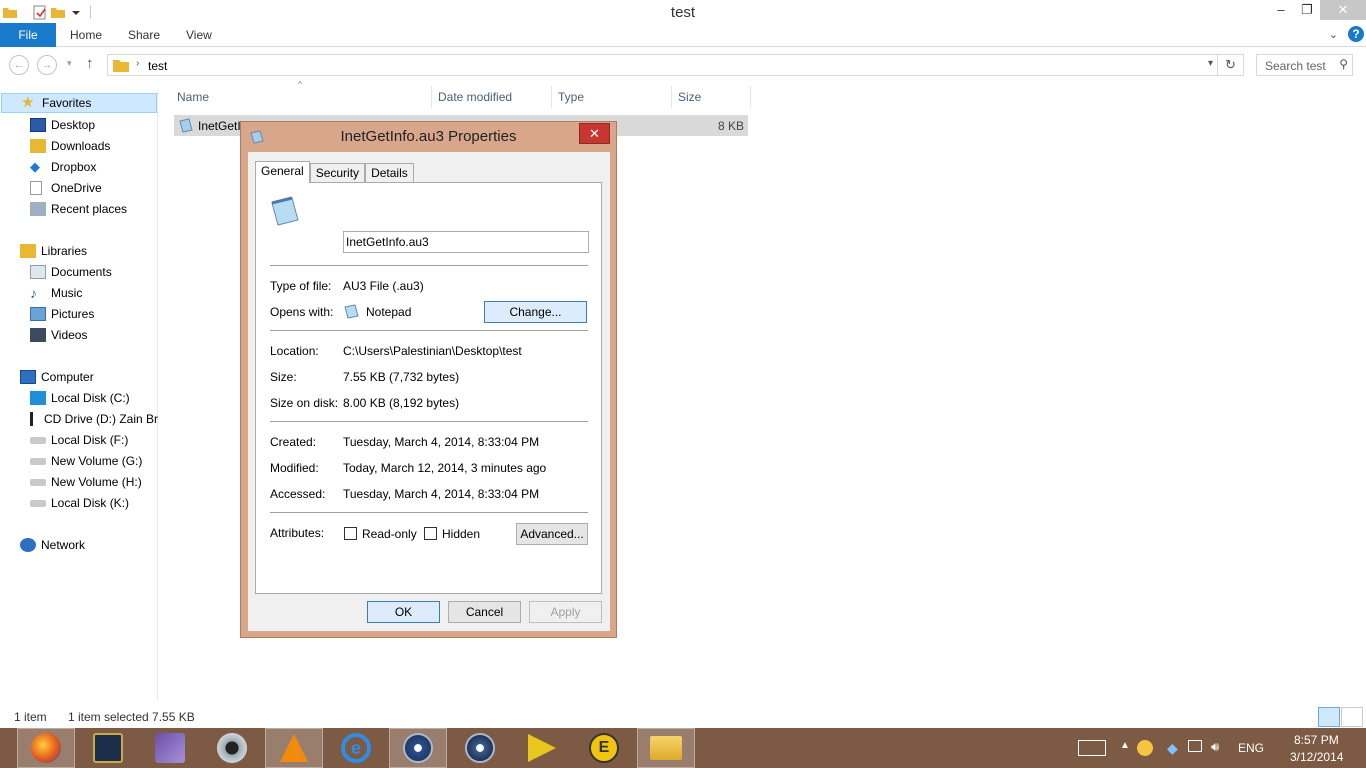 This screenshot has width=1366, height=768. What do you see at coordinates (78, 209) in the screenshot?
I see `nav-recent-places: Recent places` at bounding box center [78, 209].